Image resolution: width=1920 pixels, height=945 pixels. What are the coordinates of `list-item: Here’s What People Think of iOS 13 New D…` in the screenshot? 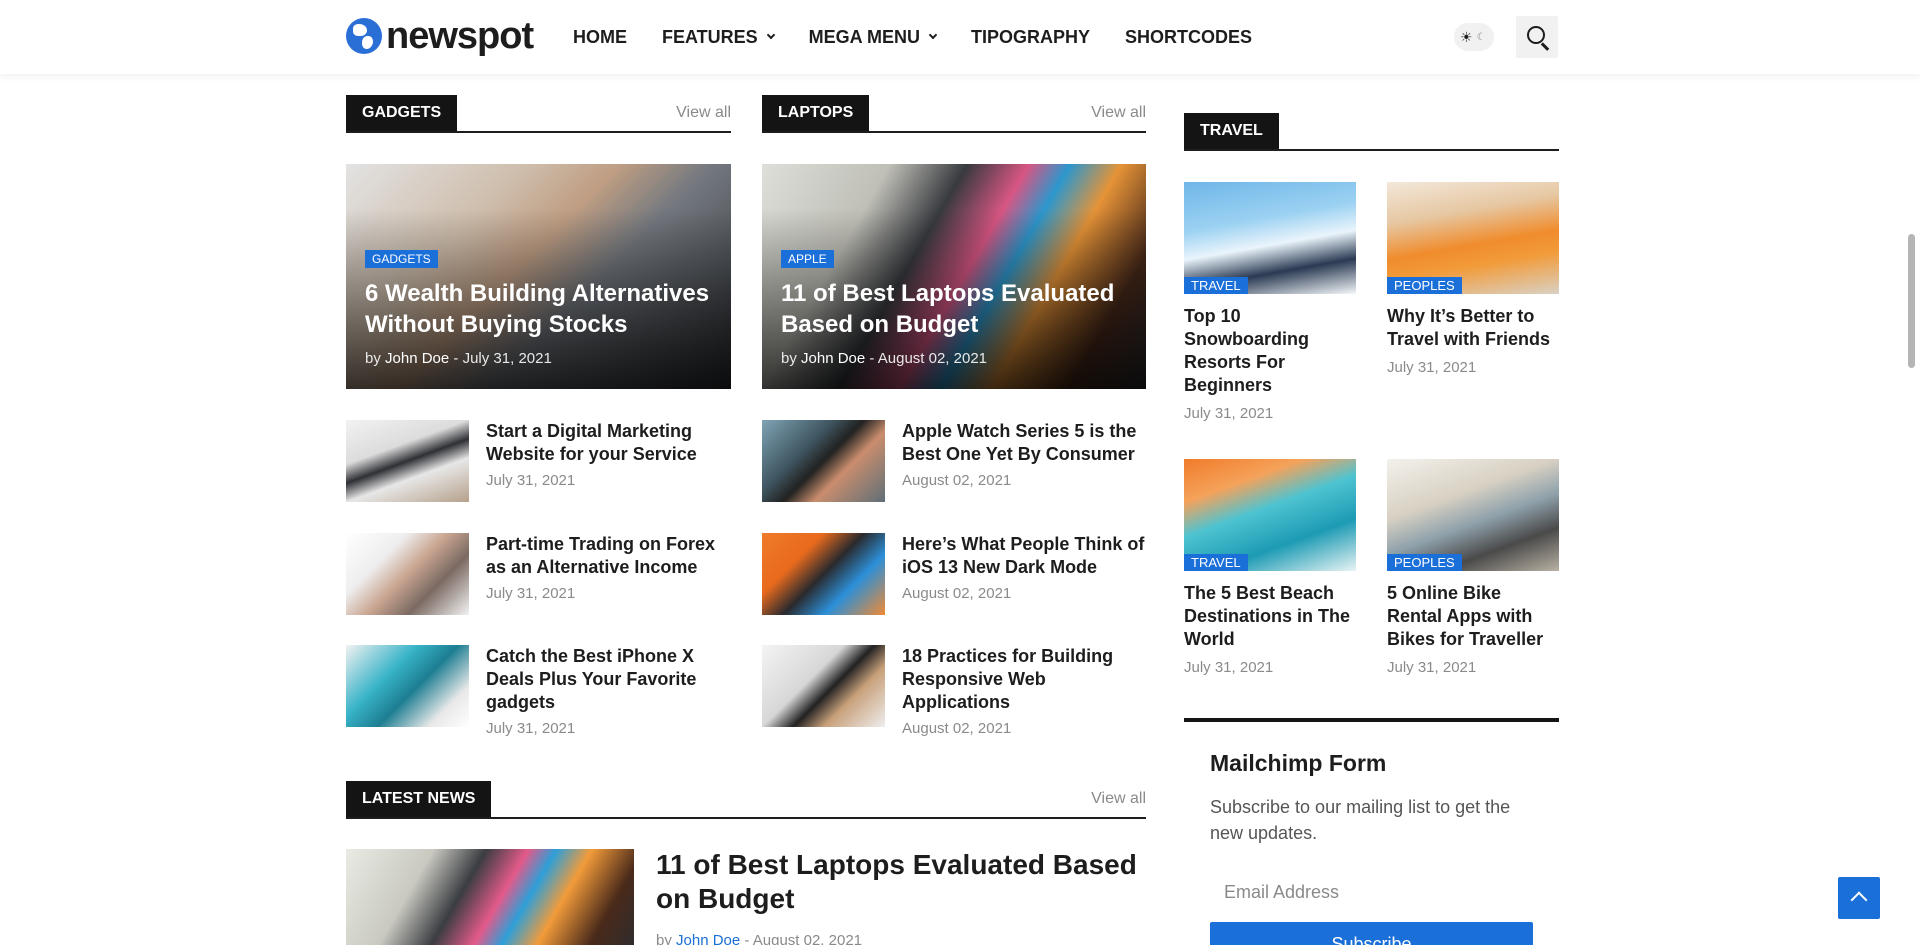 It's located at (954, 575).